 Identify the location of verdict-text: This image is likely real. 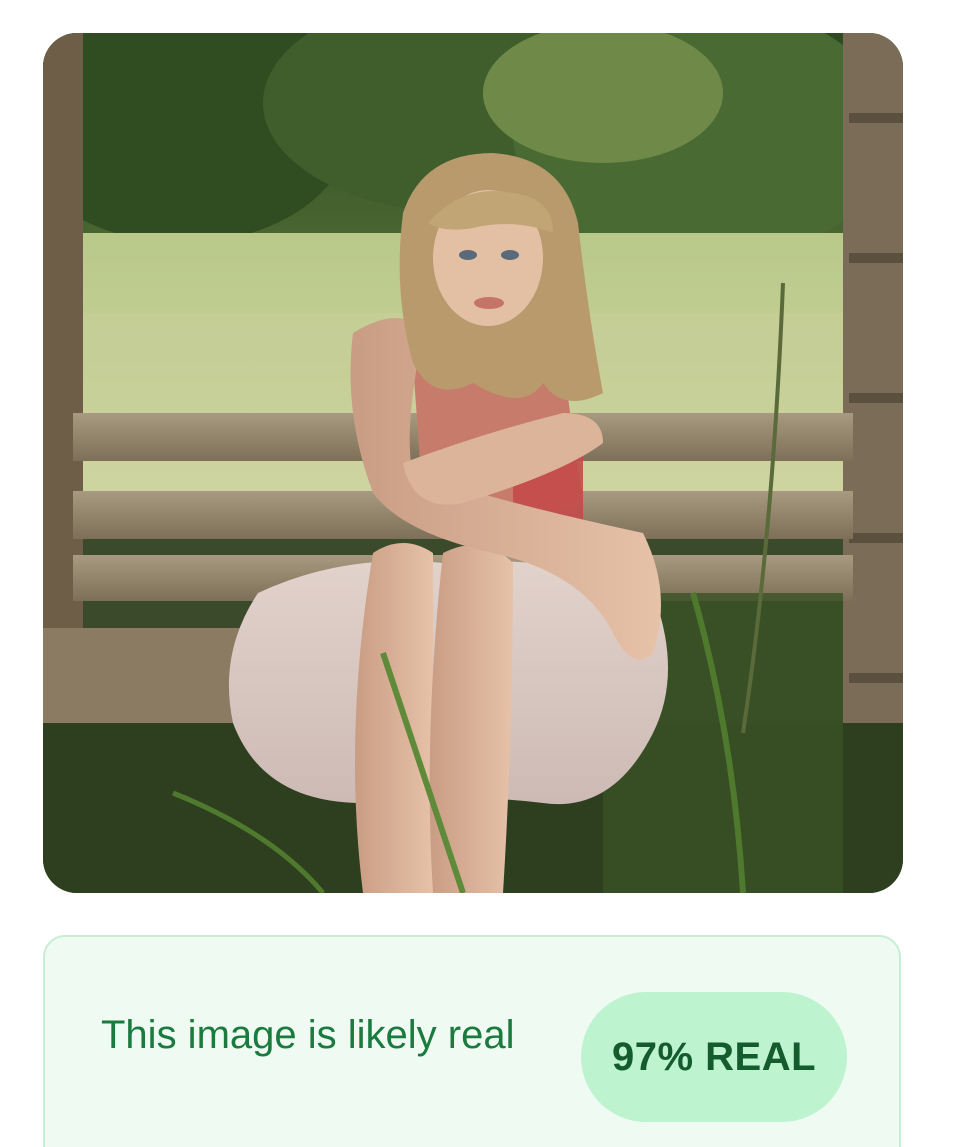
(308, 1035).